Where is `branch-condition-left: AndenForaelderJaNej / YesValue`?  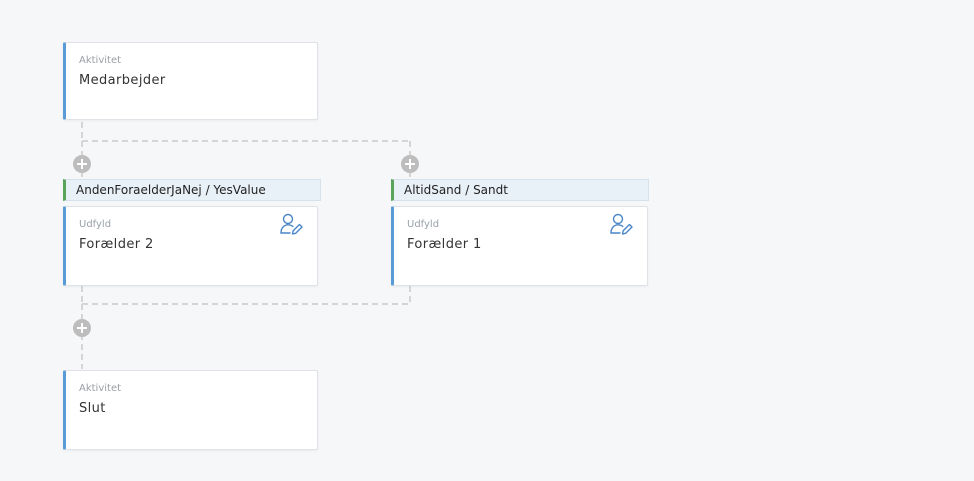
branch-condition-left: AndenForaelderJaNej / YesValue is located at coordinates (192, 190).